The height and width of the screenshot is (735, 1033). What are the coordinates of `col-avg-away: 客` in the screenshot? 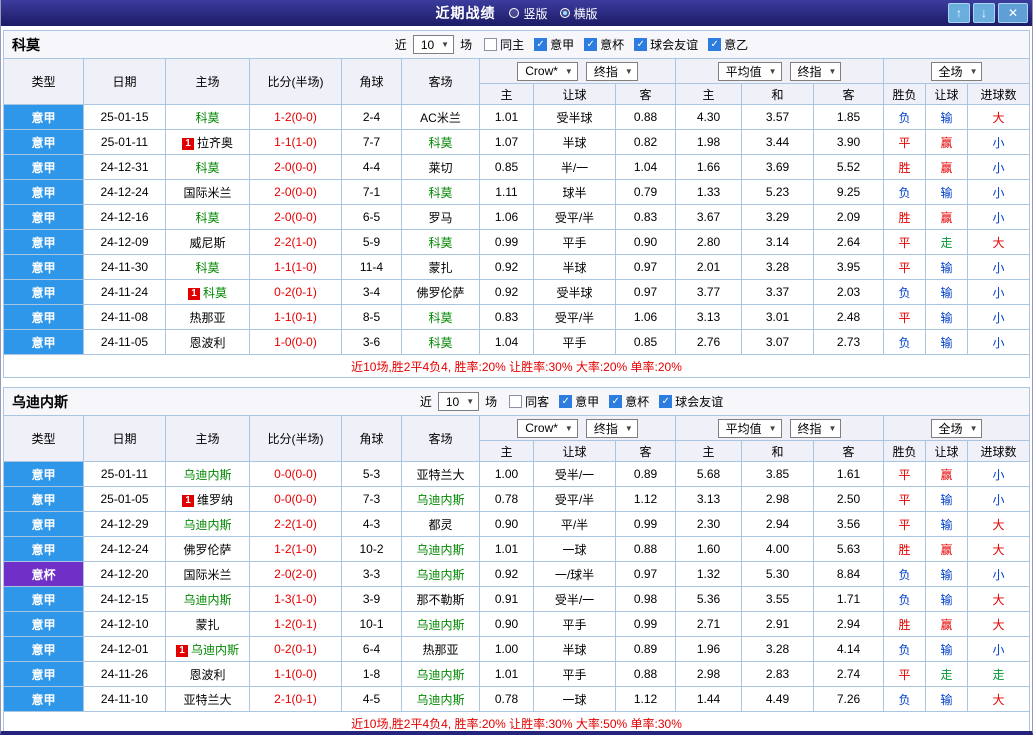 It's located at (849, 94).